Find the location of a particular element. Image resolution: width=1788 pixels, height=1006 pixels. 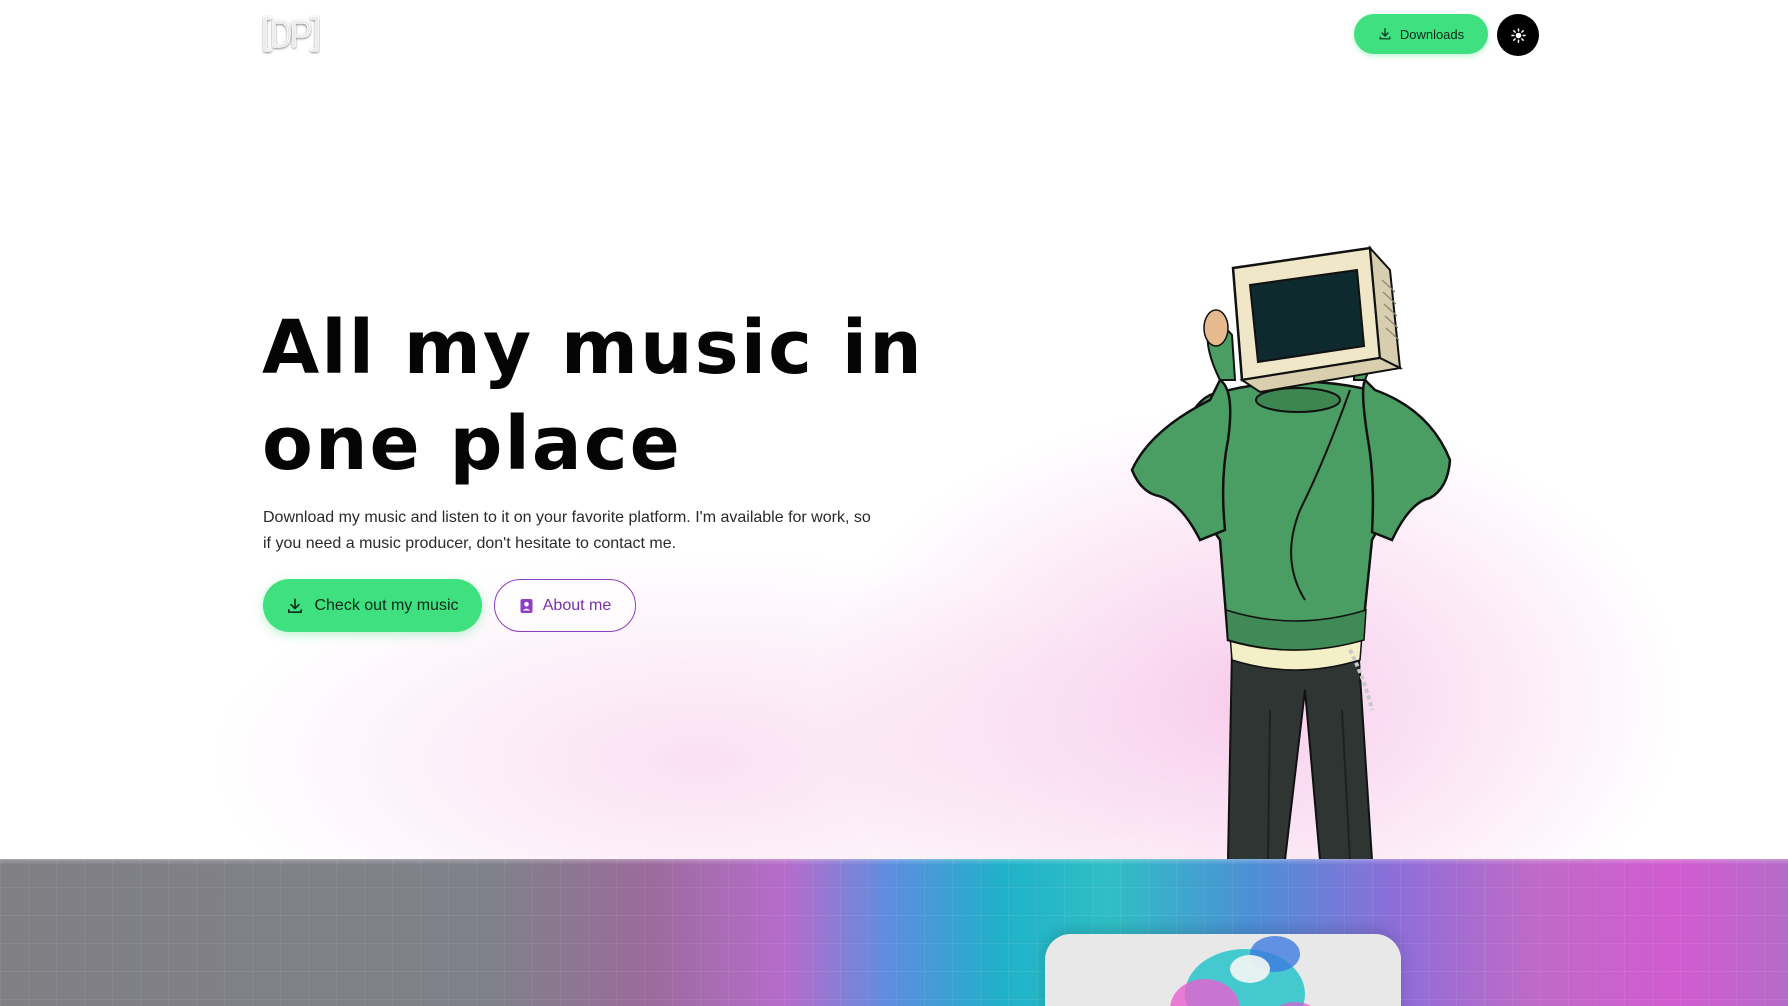

music-showcase-band is located at coordinates (894, 932).